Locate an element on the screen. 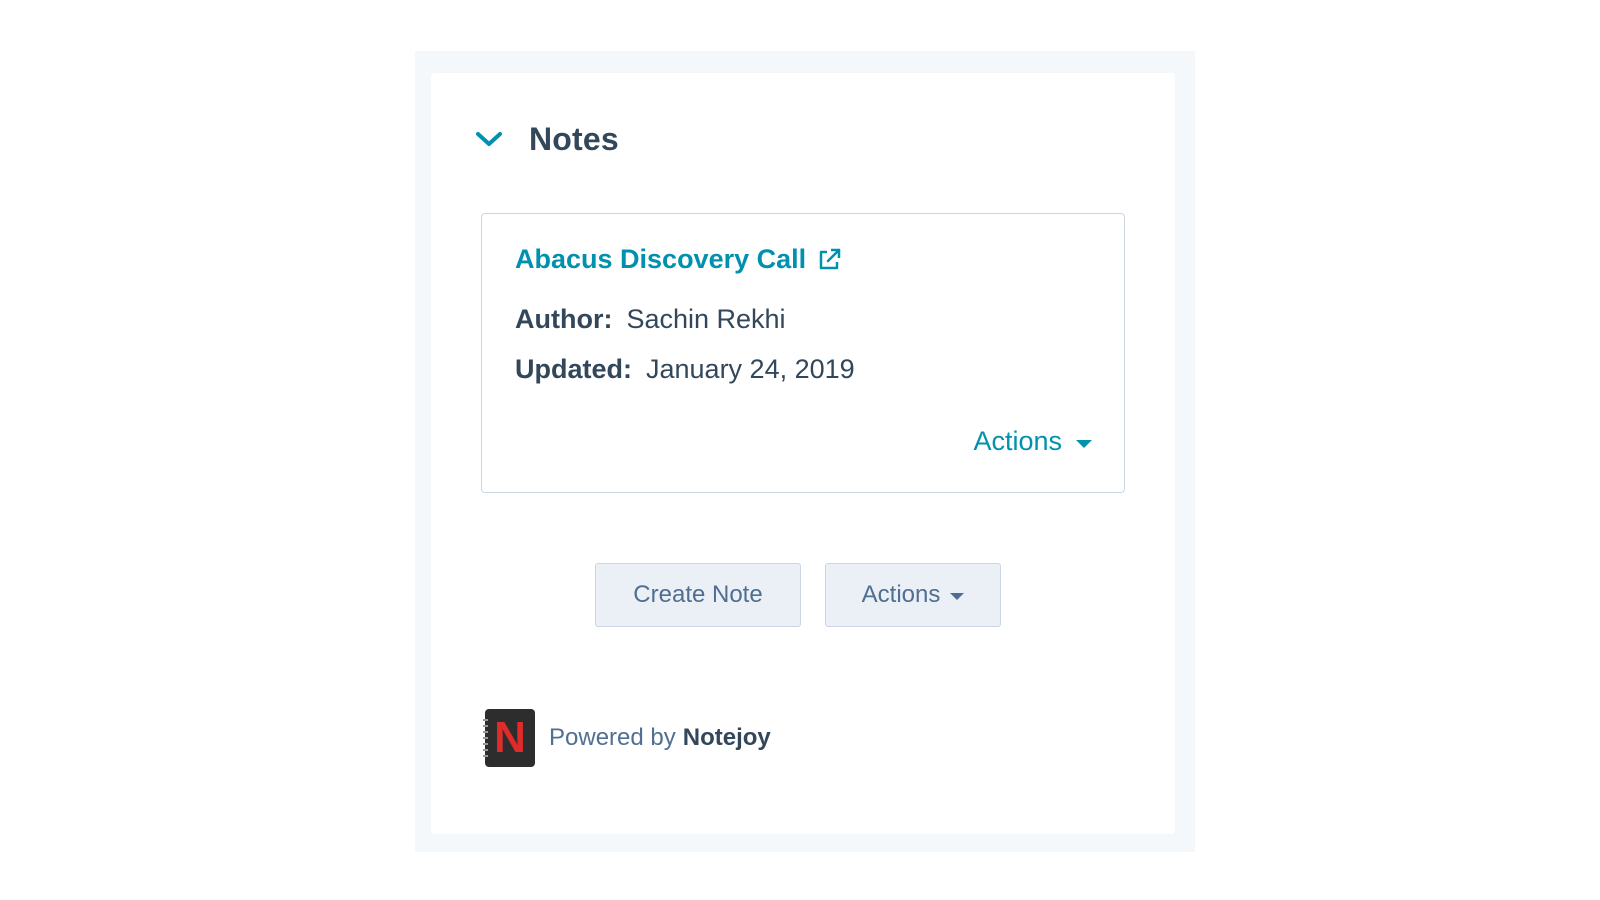 This screenshot has height=900, width=1600. section-title: Notes is located at coordinates (574, 139).